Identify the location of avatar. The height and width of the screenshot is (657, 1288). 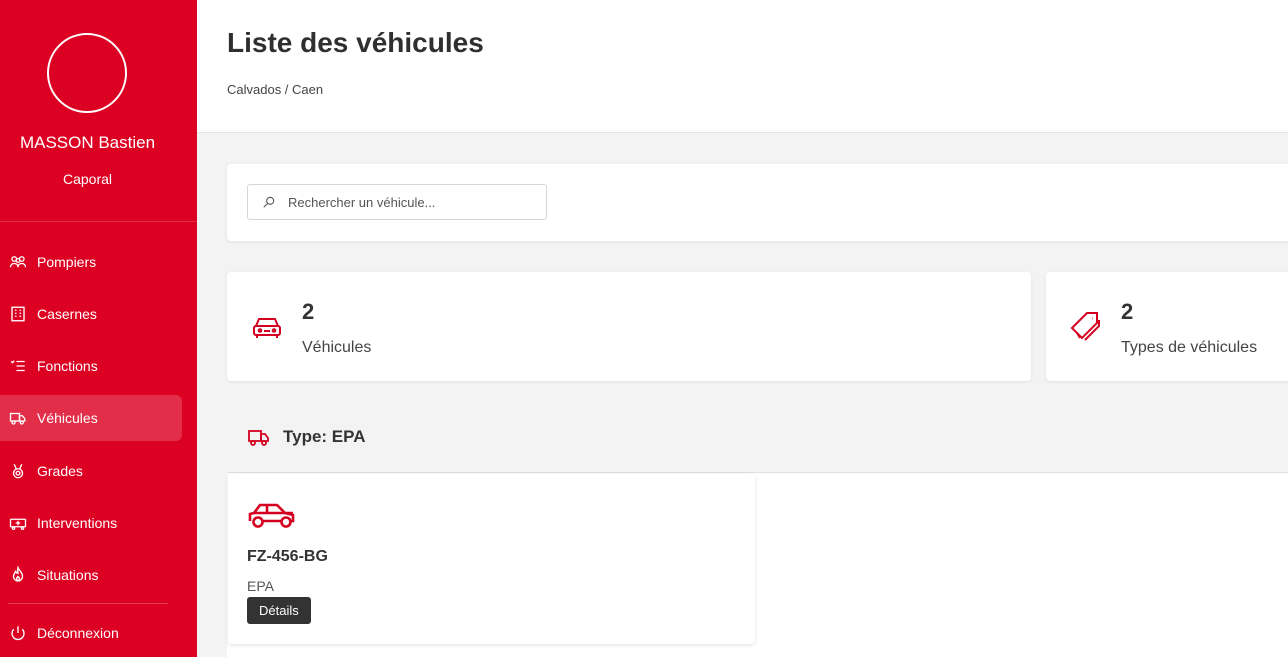
(87, 73).